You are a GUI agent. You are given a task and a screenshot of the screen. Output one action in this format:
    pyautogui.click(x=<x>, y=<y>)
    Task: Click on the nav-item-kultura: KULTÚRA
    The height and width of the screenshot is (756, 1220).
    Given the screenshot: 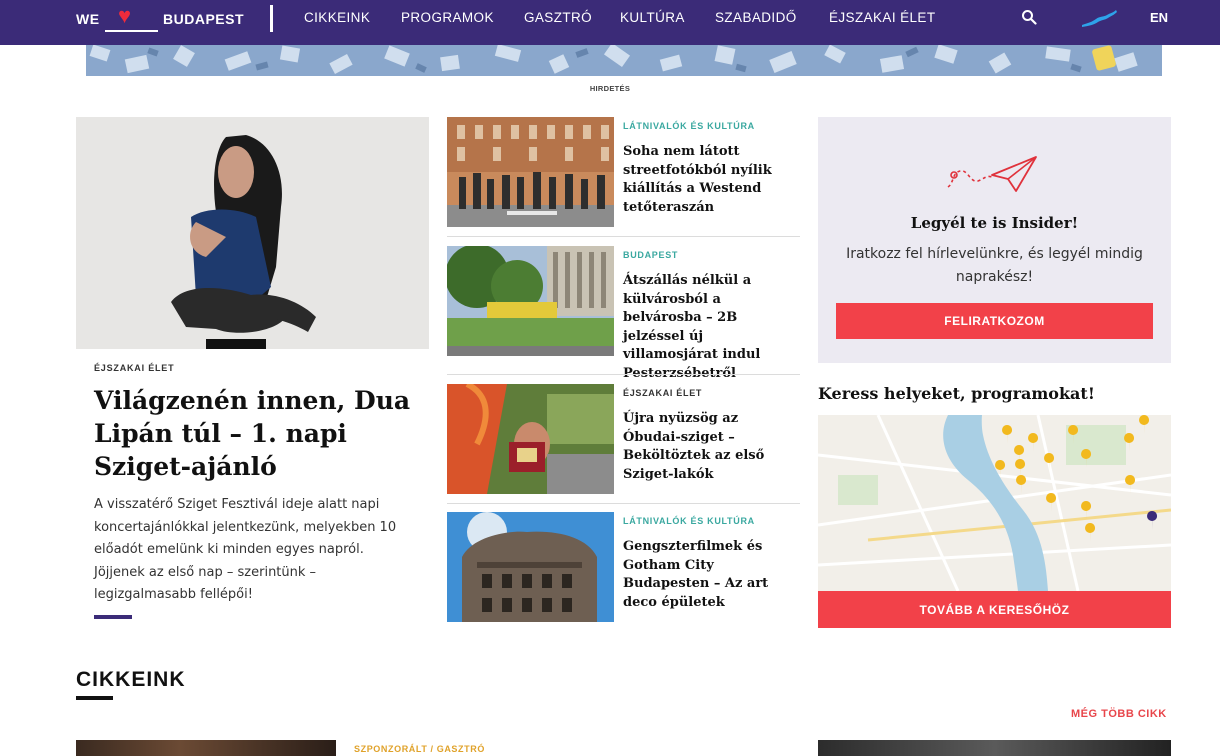 What is the action you would take?
    pyautogui.click(x=652, y=17)
    